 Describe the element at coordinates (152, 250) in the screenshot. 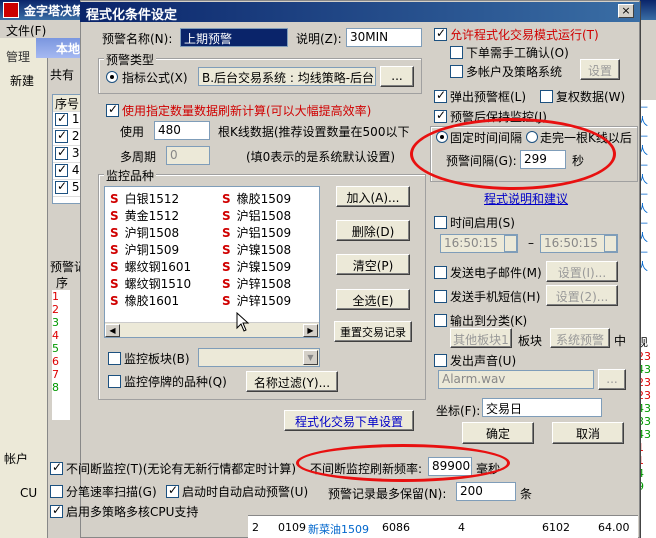

I see `list-item-label: 沪铜1509` at that location.